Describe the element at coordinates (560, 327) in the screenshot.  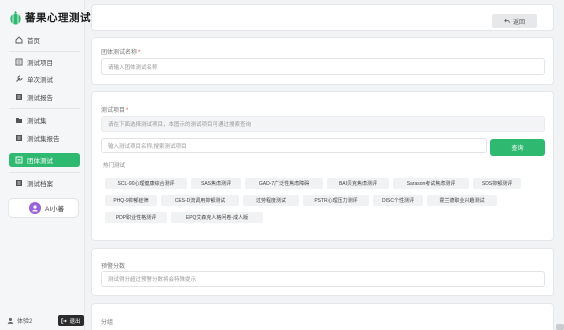
I see `scrollbar-thumb` at that location.